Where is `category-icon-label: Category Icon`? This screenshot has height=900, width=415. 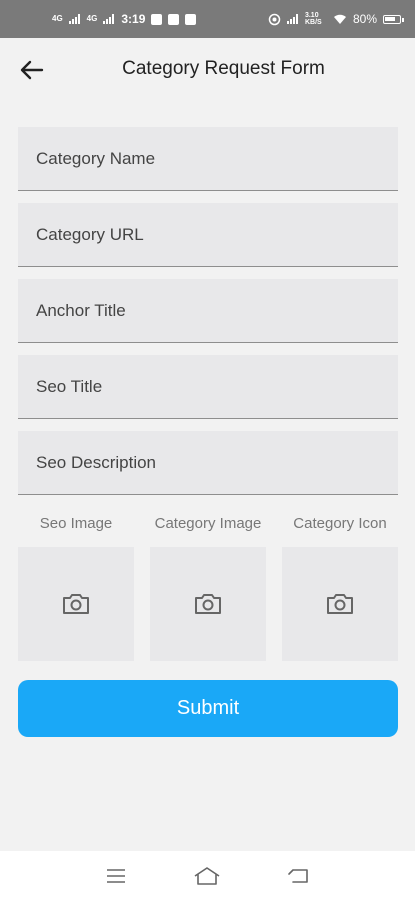 category-icon-label: Category Icon is located at coordinates (340, 523).